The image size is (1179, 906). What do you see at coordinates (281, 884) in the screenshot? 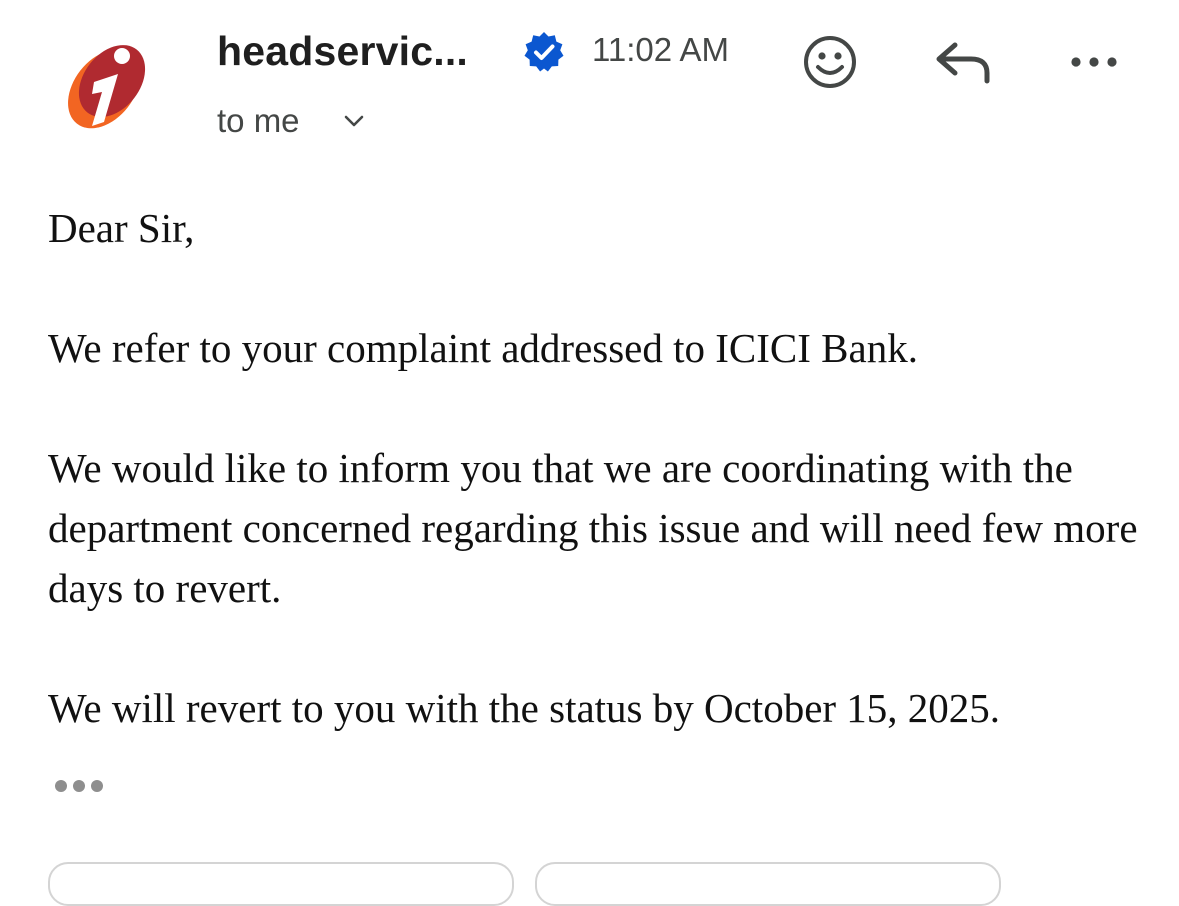
I see `reply-action-button` at bounding box center [281, 884].